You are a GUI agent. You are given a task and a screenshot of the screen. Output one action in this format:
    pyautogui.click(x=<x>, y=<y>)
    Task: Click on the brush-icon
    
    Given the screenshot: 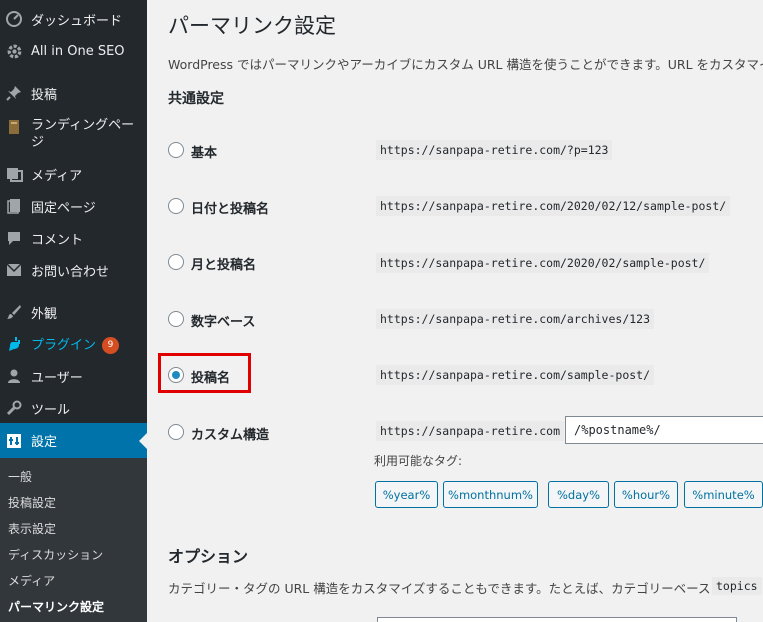 What is the action you would take?
    pyautogui.click(x=14, y=312)
    